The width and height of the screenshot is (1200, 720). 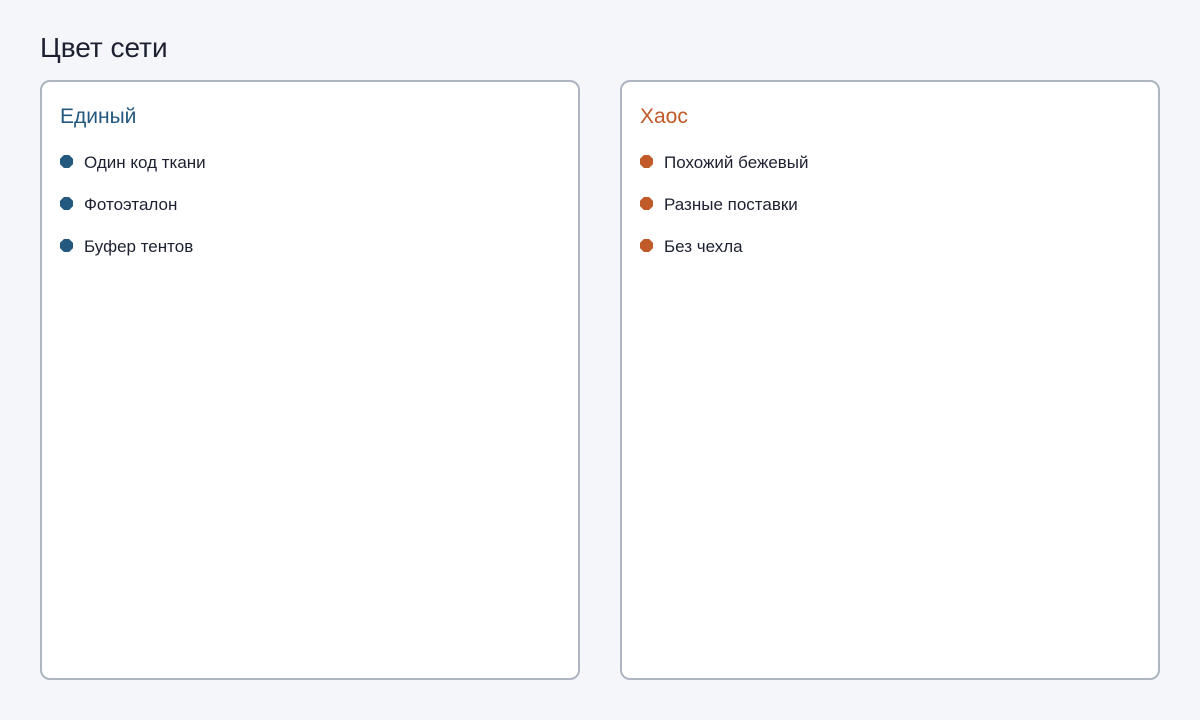 I want to click on list-item-label: Буфер тентов, so click(x=139, y=246).